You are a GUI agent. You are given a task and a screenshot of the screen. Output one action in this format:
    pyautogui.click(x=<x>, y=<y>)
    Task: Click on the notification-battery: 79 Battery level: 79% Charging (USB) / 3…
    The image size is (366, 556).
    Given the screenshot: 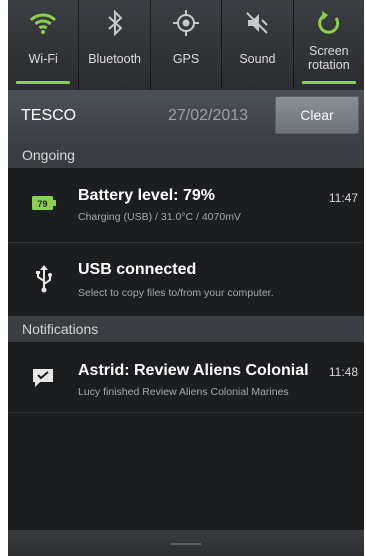 What is the action you would take?
    pyautogui.click(x=186, y=205)
    